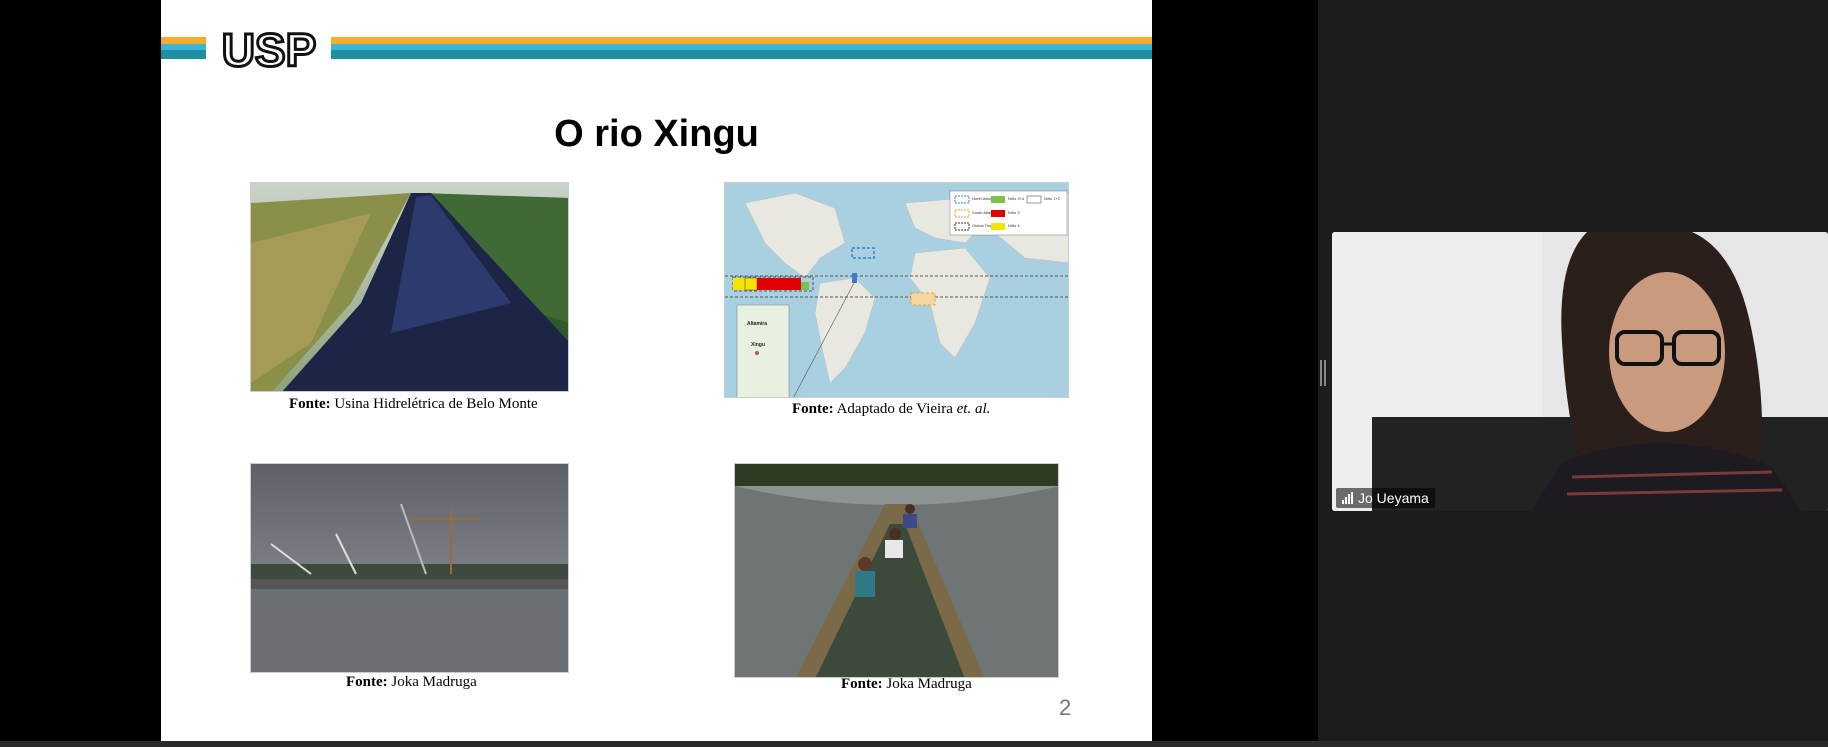 Image resolution: width=1828 pixels, height=747 pixels. What do you see at coordinates (1347, 498) in the screenshot?
I see `connection-signal-icon` at bounding box center [1347, 498].